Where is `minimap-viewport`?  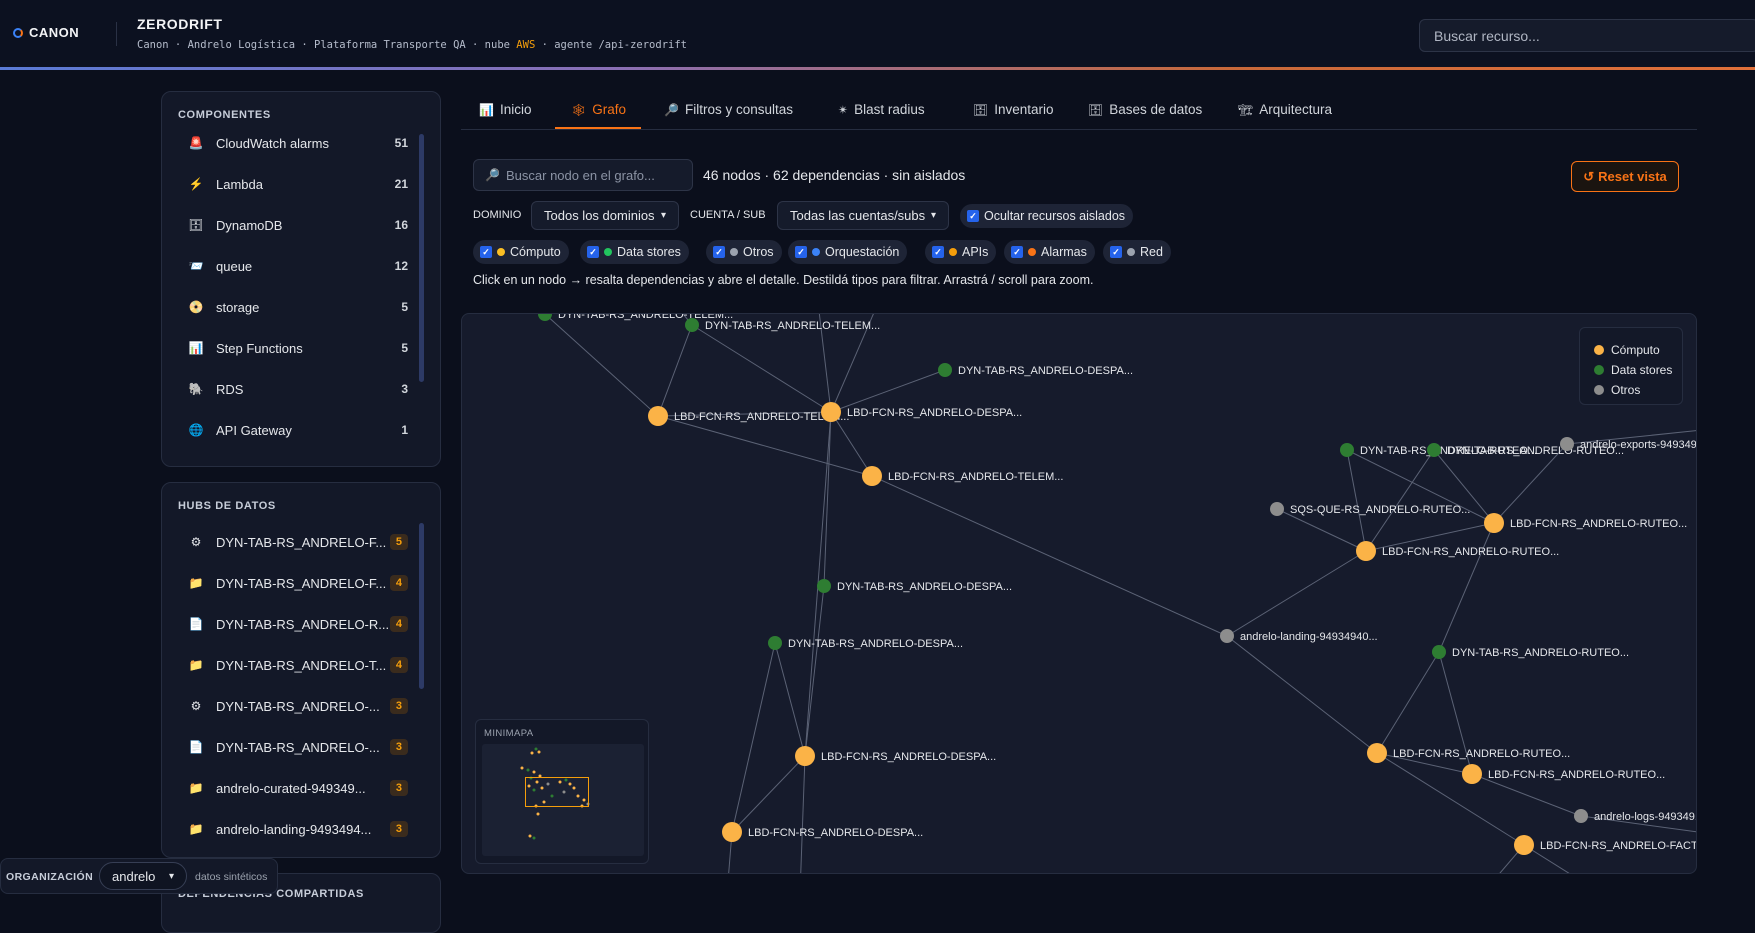 minimap-viewport is located at coordinates (557, 792).